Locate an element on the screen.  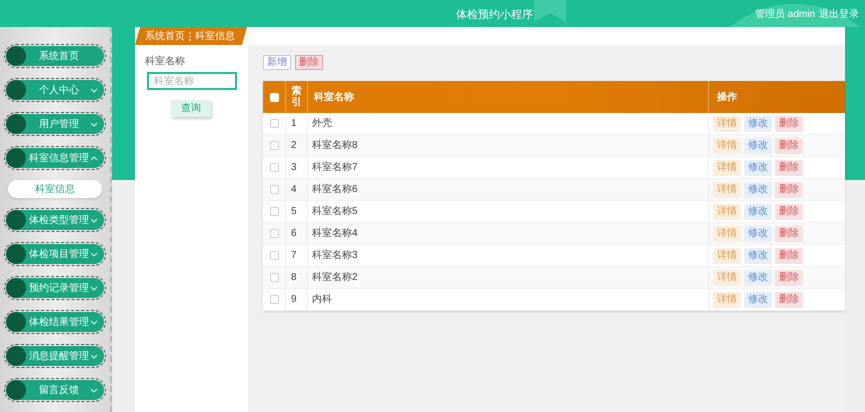
table-cell-text: 5 is located at coordinates (294, 212).